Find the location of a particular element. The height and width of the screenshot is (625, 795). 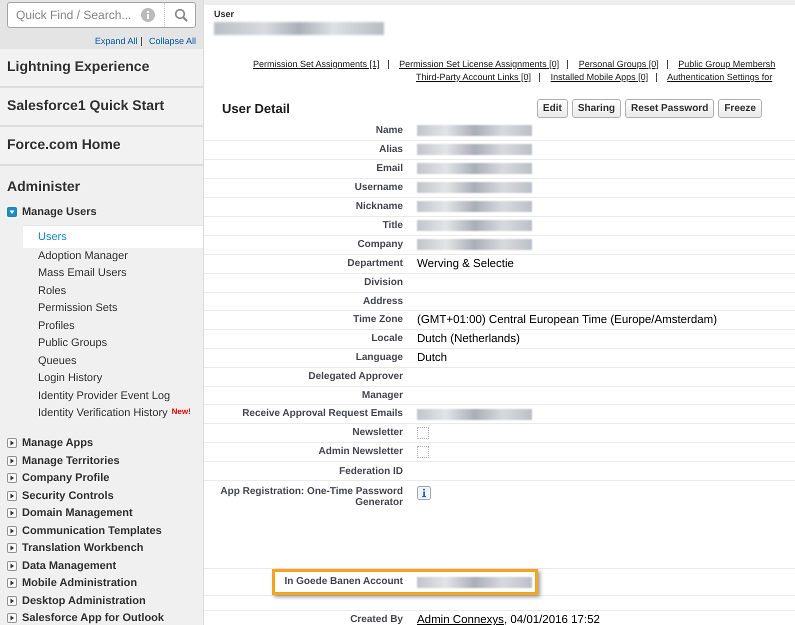

field-label: Newsletter is located at coordinates (377, 432).